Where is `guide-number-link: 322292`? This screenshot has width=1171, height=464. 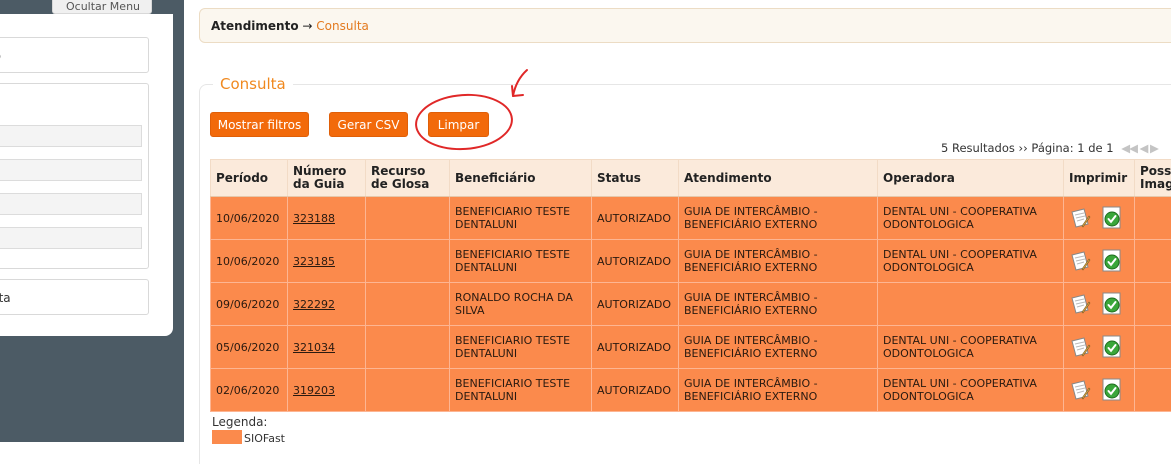
guide-number-link: 322292 is located at coordinates (314, 304).